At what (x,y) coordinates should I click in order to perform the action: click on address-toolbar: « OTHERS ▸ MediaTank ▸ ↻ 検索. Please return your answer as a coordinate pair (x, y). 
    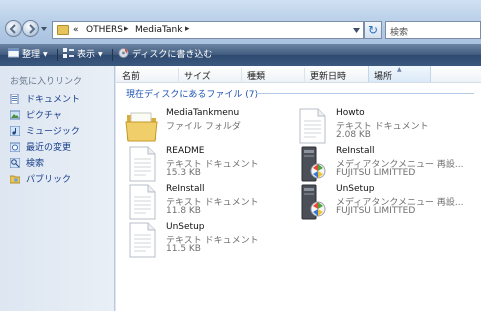
    Looking at the image, I should click on (240, 22).